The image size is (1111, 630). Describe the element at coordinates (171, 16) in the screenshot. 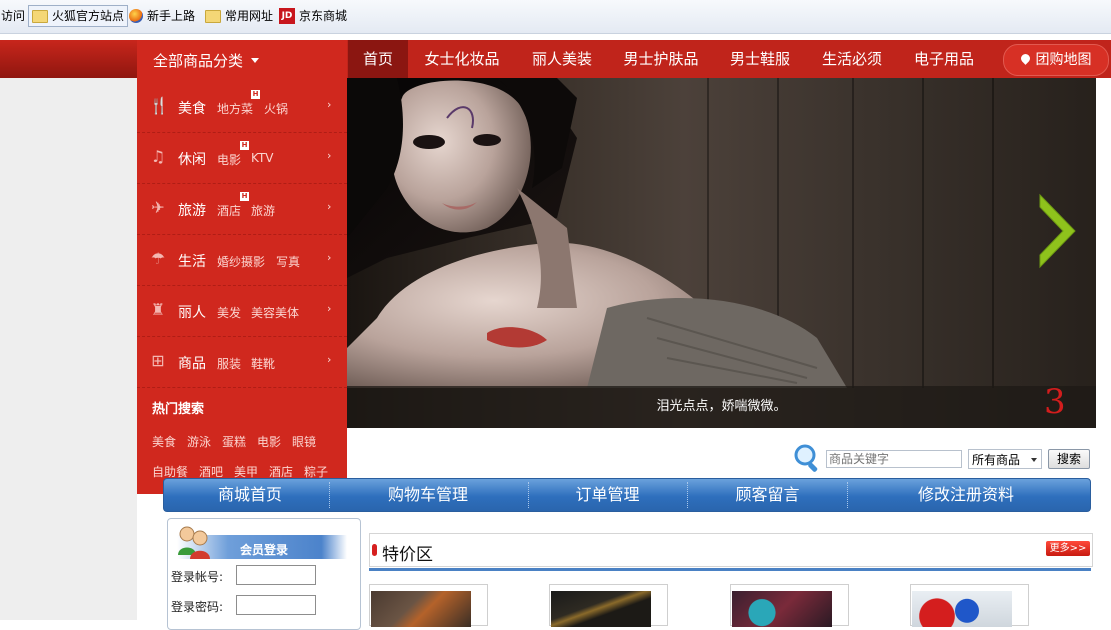

I see `bookmark-label: 新手上路` at that location.